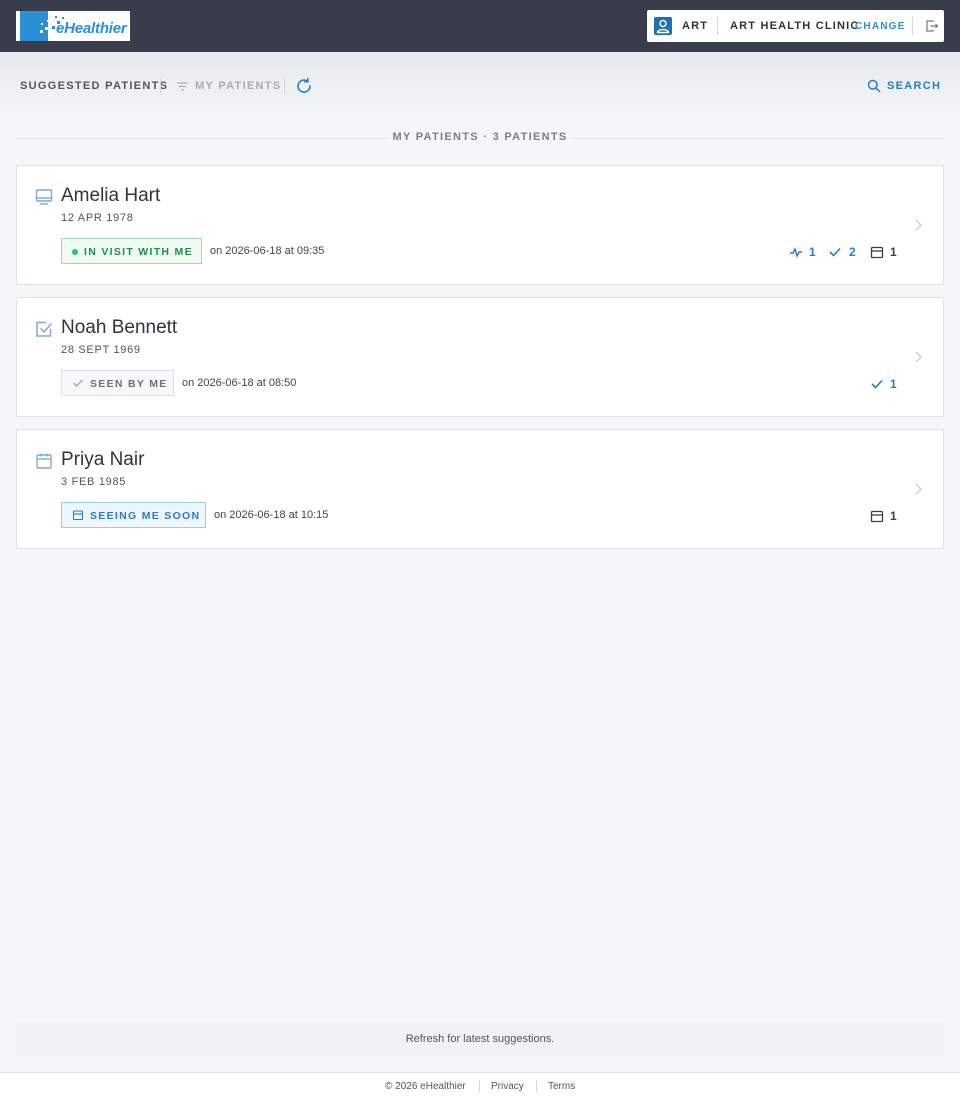 This screenshot has height=1100, width=960. Describe the element at coordinates (138, 252) in the screenshot. I see `status-label: IN VISIT WITH ME` at that location.